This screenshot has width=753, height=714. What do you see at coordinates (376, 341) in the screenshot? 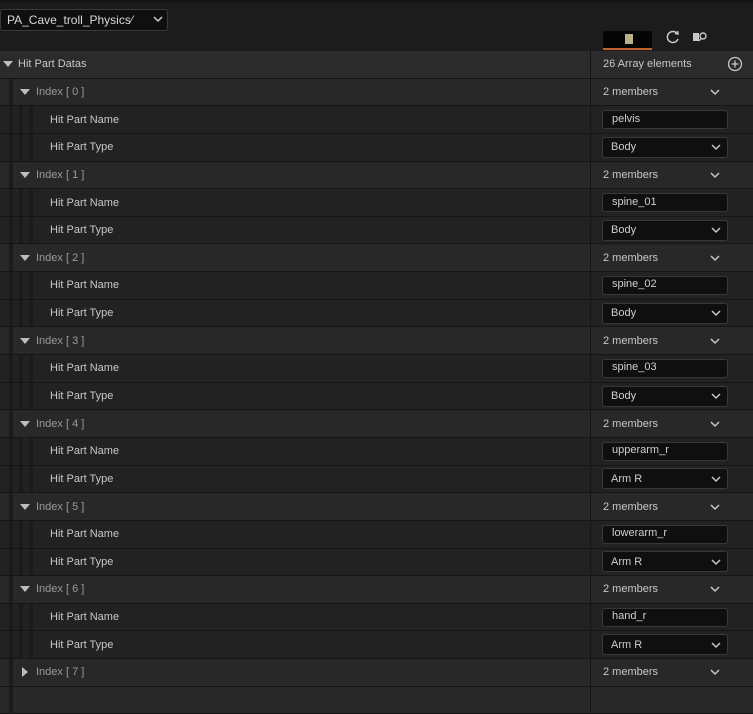
I see `array-element-row: Index [ 3 ] 2 members` at bounding box center [376, 341].